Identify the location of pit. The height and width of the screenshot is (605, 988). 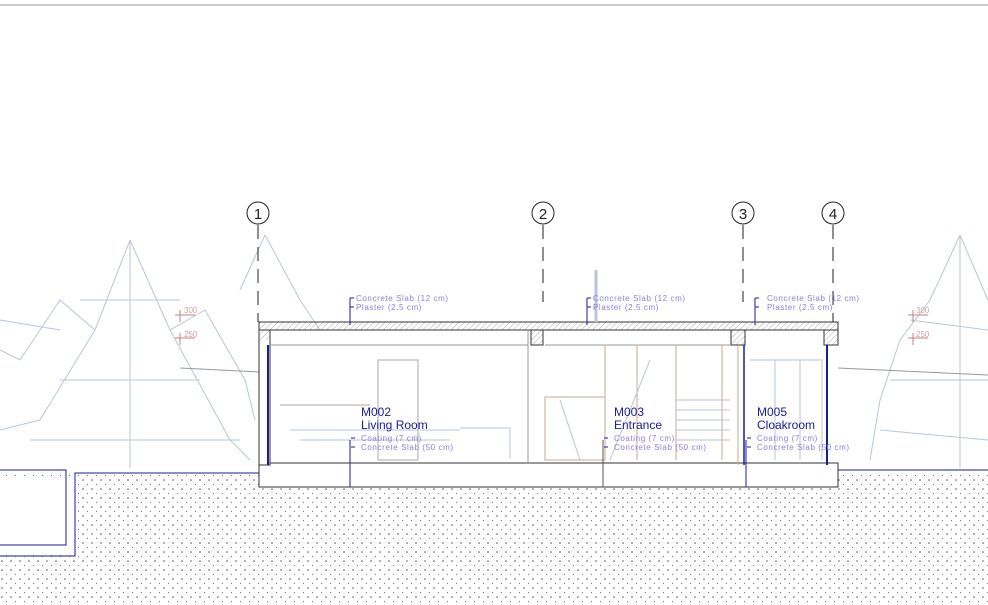
(37, 517).